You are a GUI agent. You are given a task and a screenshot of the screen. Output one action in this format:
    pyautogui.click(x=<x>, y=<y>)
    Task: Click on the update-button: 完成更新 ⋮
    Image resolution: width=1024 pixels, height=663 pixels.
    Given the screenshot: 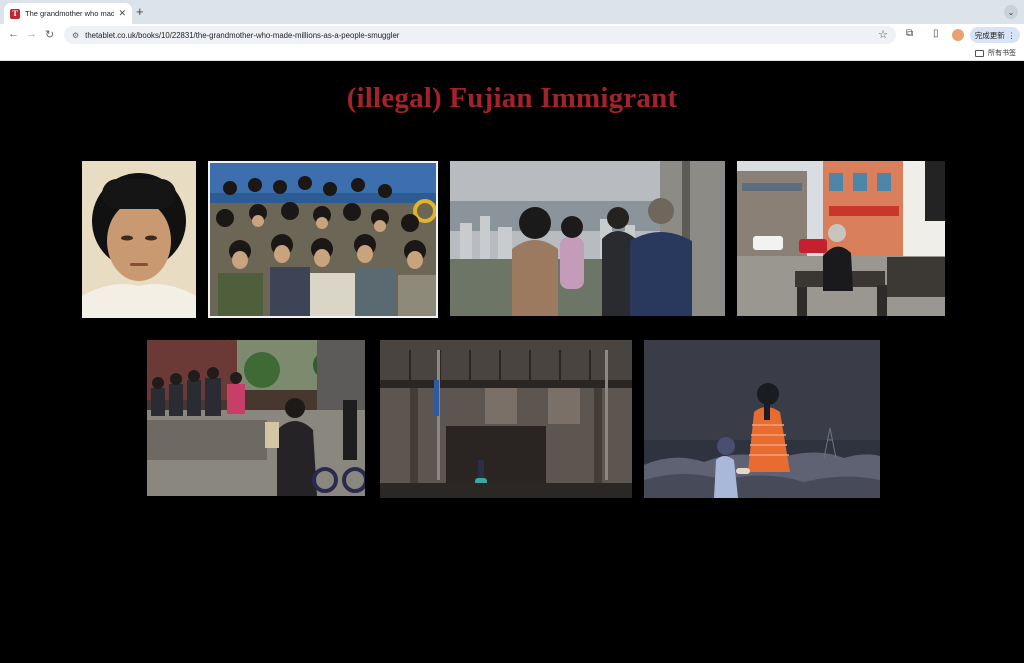 What is the action you would take?
    pyautogui.click(x=995, y=35)
    